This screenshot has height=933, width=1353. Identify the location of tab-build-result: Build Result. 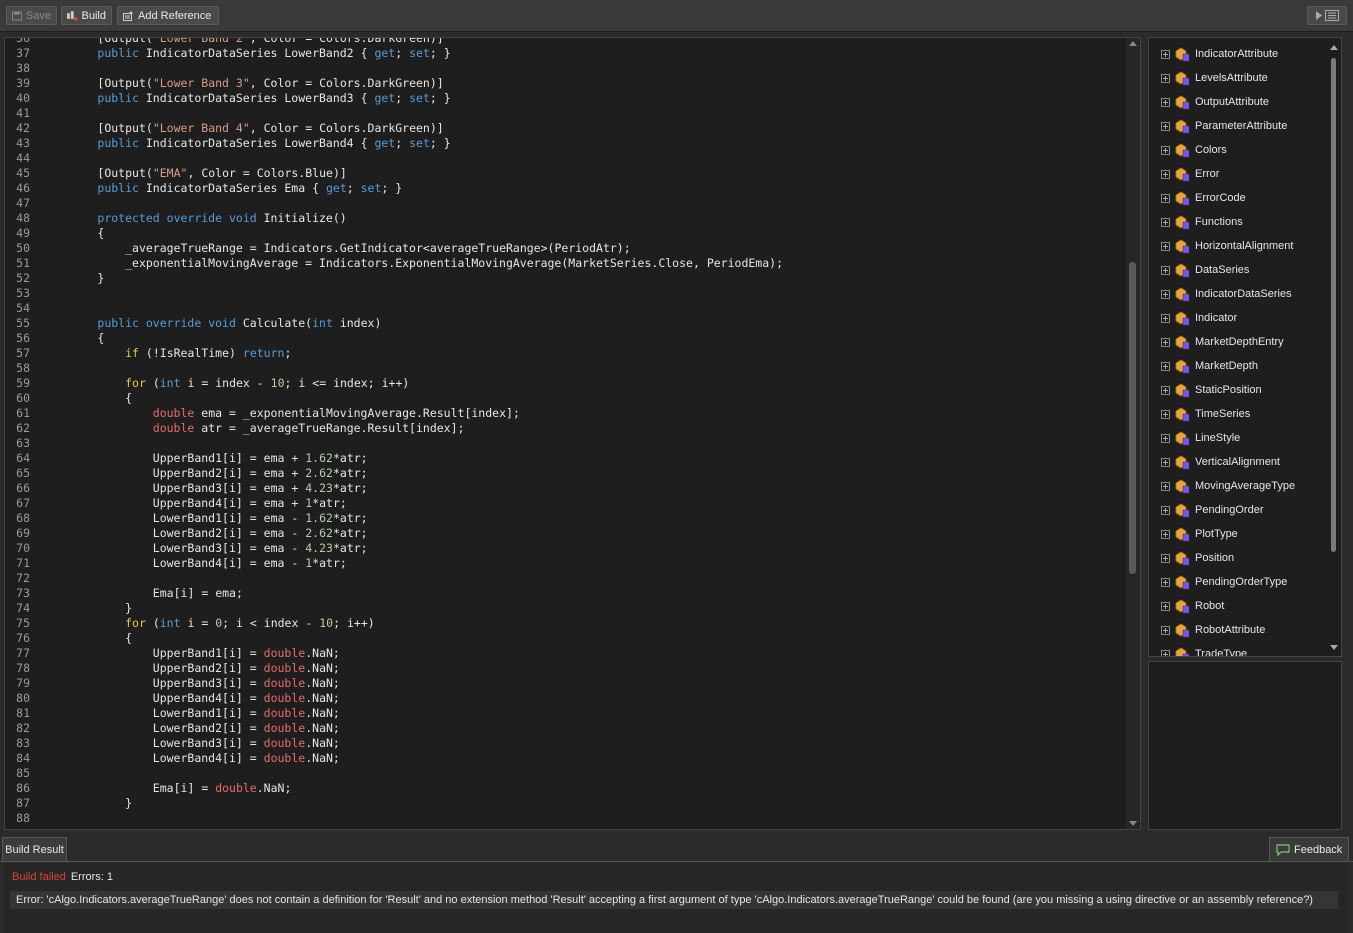
(34, 849).